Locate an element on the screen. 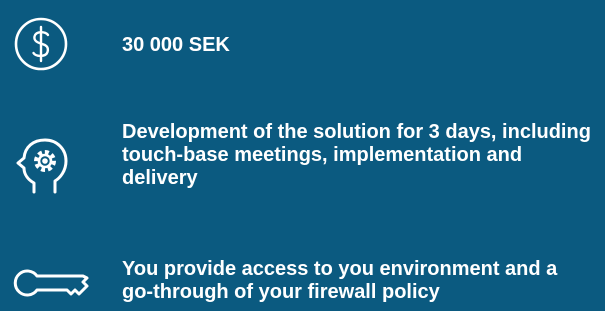 The width and height of the screenshot is (605, 311). dollar-circle-icon is located at coordinates (41, 44).